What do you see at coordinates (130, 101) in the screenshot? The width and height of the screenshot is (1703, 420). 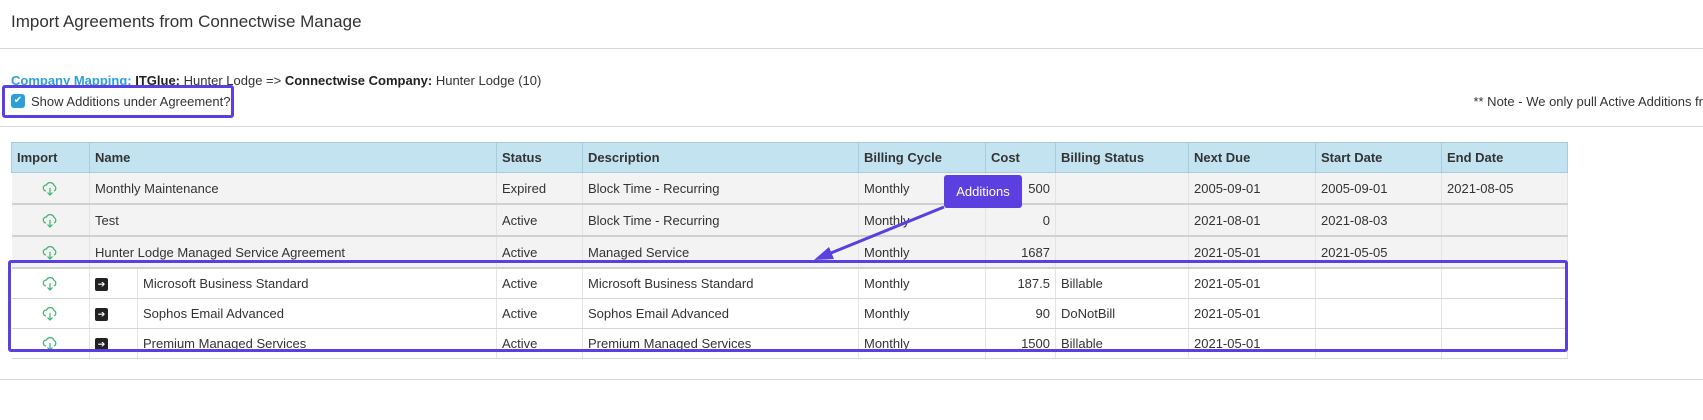 I see `show-additions-label: Show Additions under Agreement?` at bounding box center [130, 101].